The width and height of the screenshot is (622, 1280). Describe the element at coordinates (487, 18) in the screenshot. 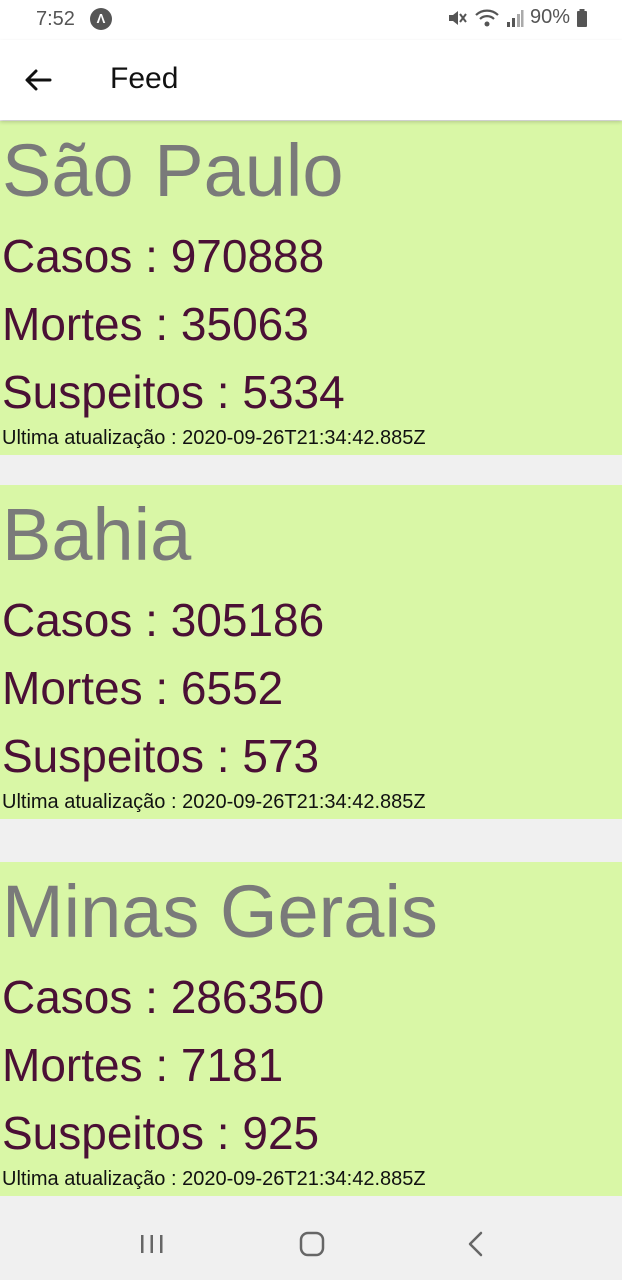

I see `wifi-icon` at that location.